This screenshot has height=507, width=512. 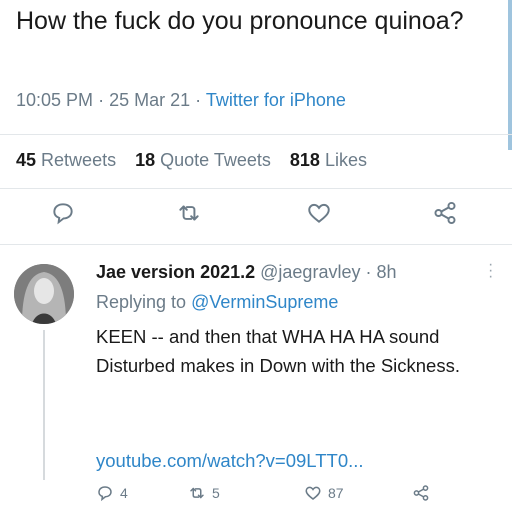 What do you see at coordinates (264, 302) in the screenshot?
I see `replying-mention-link: @VerminSupreme` at bounding box center [264, 302].